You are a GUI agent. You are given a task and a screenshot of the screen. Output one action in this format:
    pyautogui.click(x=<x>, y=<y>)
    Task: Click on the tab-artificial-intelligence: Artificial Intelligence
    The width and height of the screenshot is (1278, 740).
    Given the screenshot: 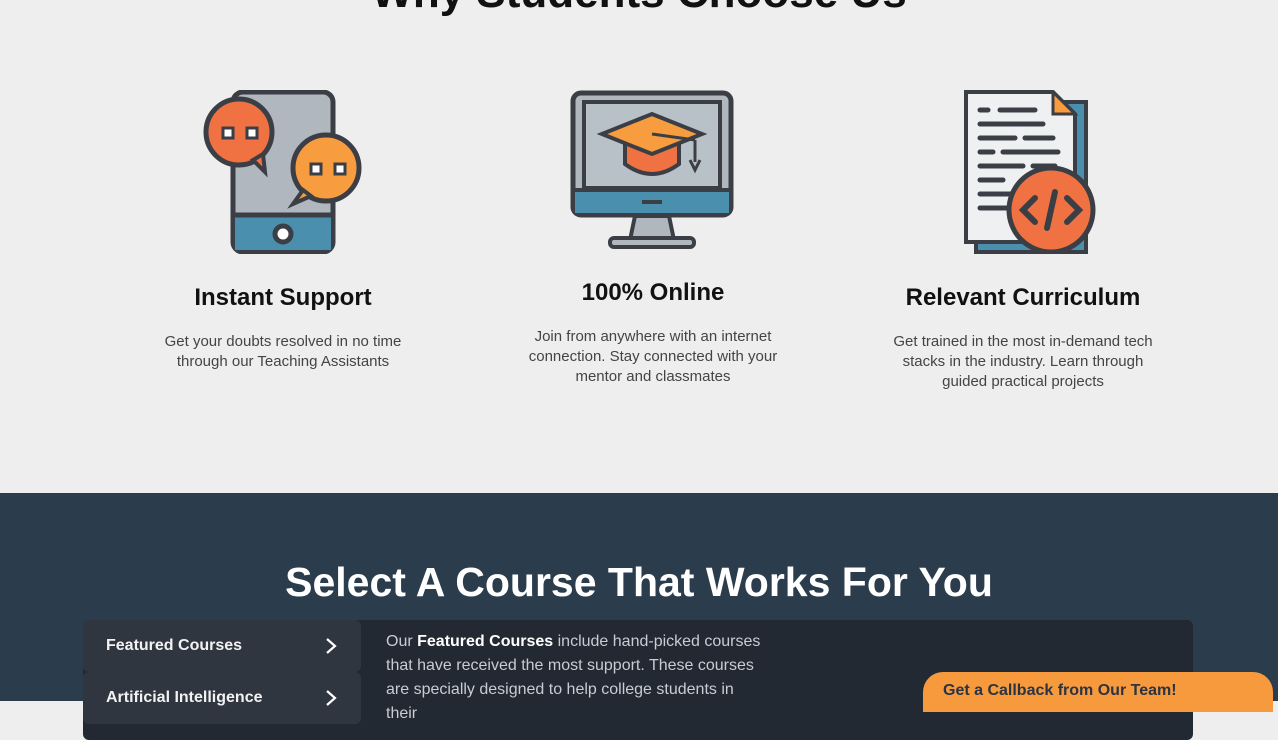 What is the action you would take?
    pyautogui.click(x=222, y=698)
    